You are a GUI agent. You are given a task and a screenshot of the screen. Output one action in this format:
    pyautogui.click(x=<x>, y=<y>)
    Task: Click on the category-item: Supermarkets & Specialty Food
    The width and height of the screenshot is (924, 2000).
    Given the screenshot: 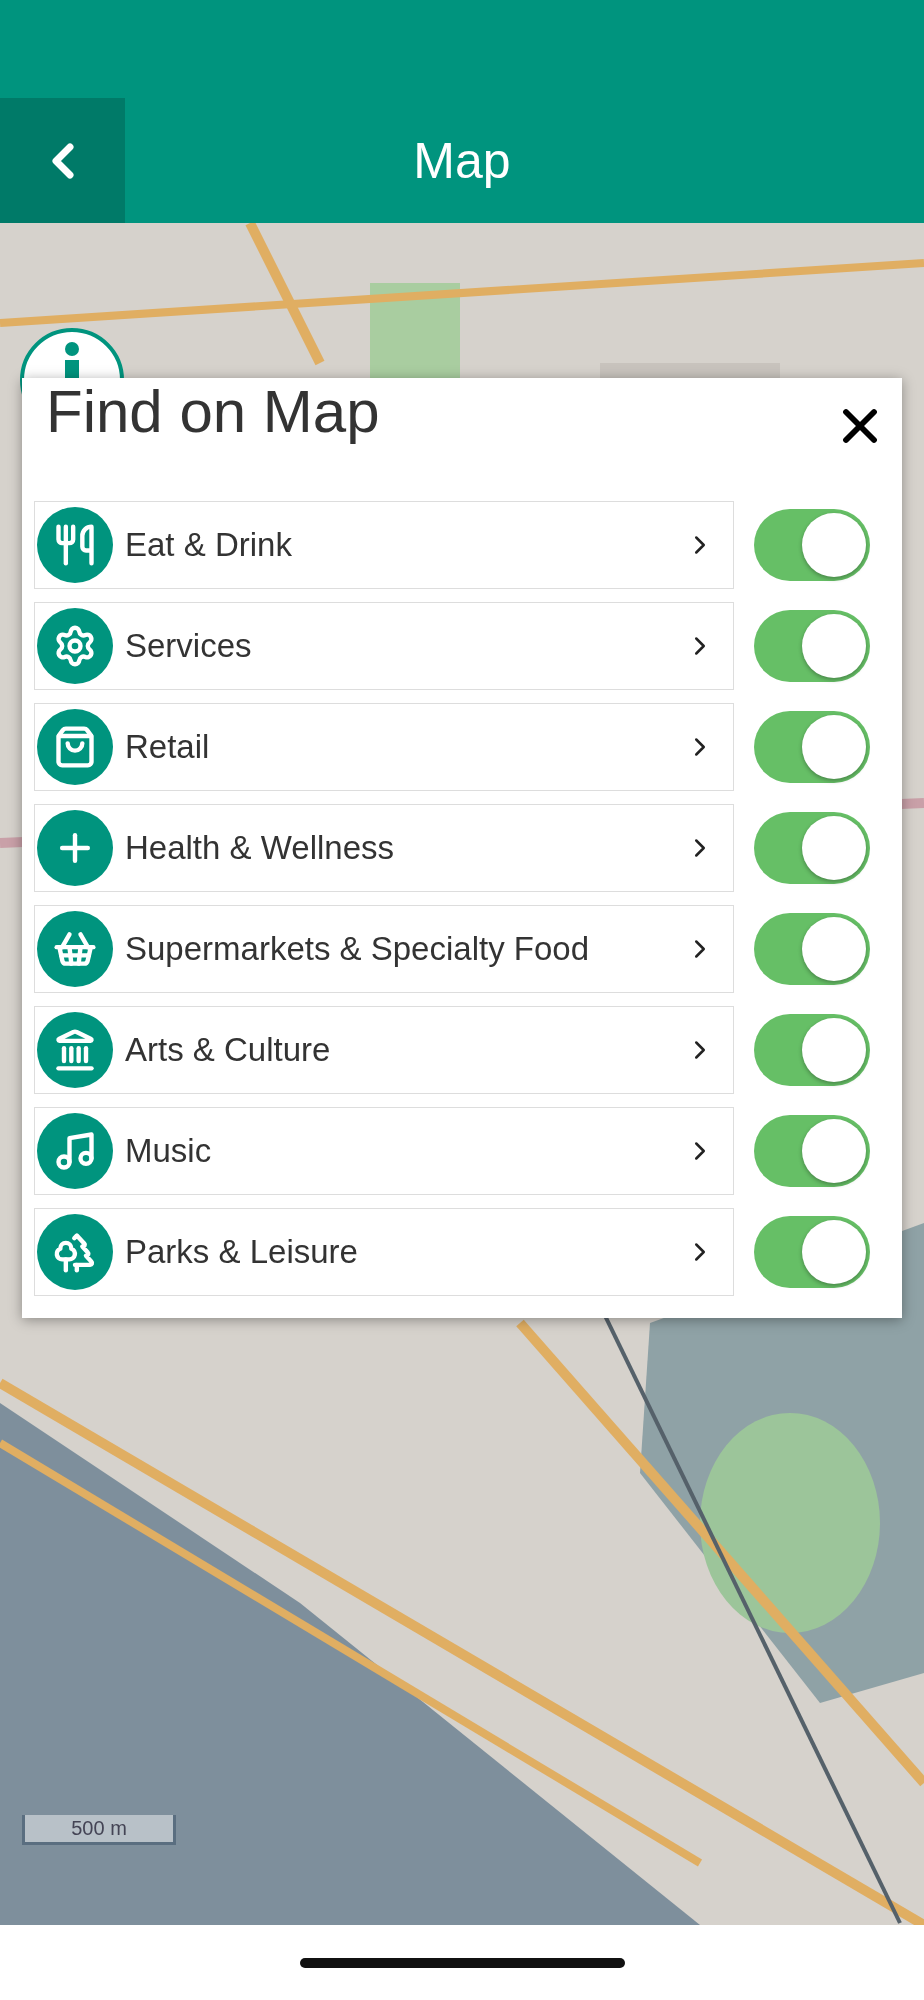 What is the action you would take?
    pyautogui.click(x=384, y=949)
    